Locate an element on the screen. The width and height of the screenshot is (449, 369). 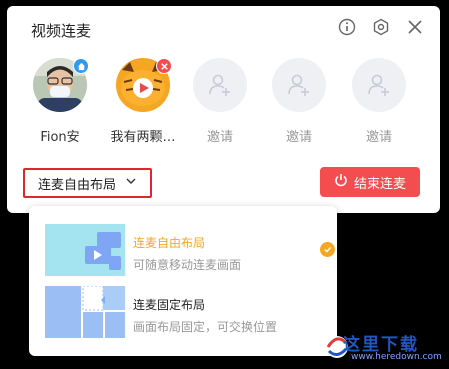
gear-icon is located at coordinates (381, 27).